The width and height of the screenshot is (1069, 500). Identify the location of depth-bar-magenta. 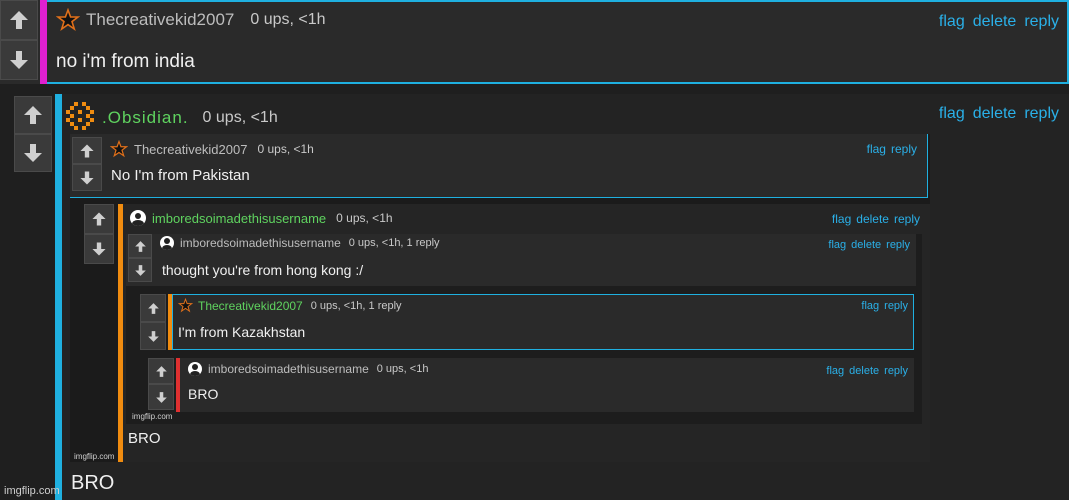
(43, 42).